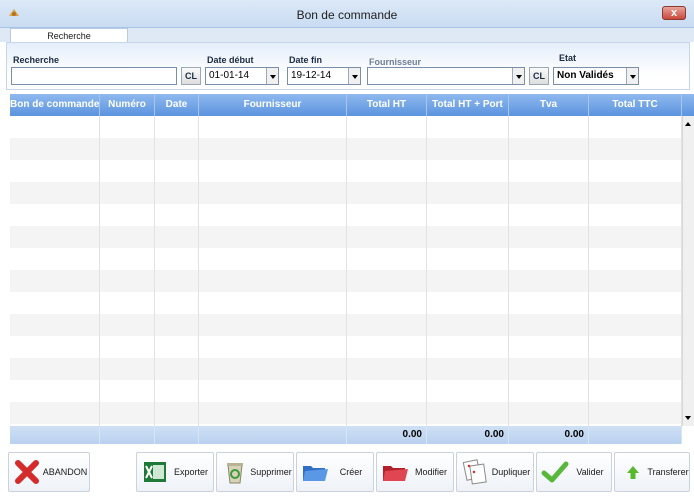 This screenshot has width=694, height=496. Describe the element at coordinates (590, 472) in the screenshot. I see `valider-label: Valider` at that location.